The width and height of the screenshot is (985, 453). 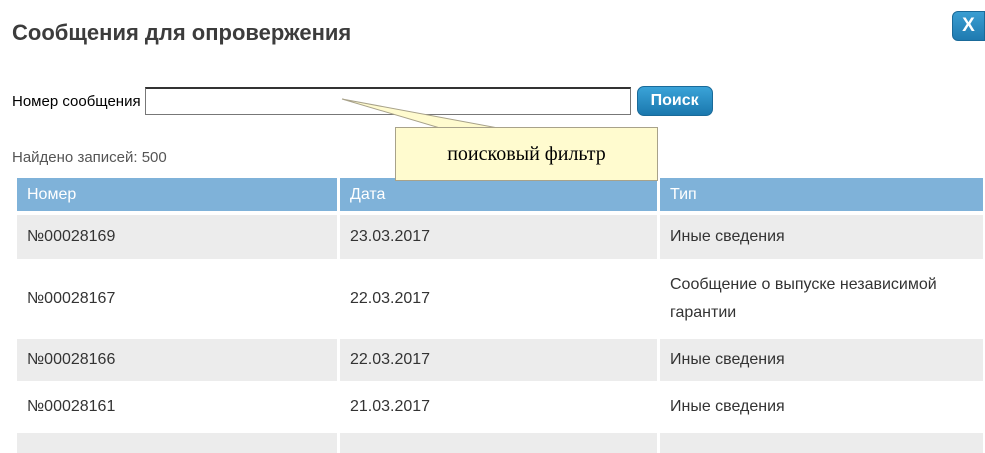 I want to click on cell-date: 23.03.2017, so click(x=497, y=235).